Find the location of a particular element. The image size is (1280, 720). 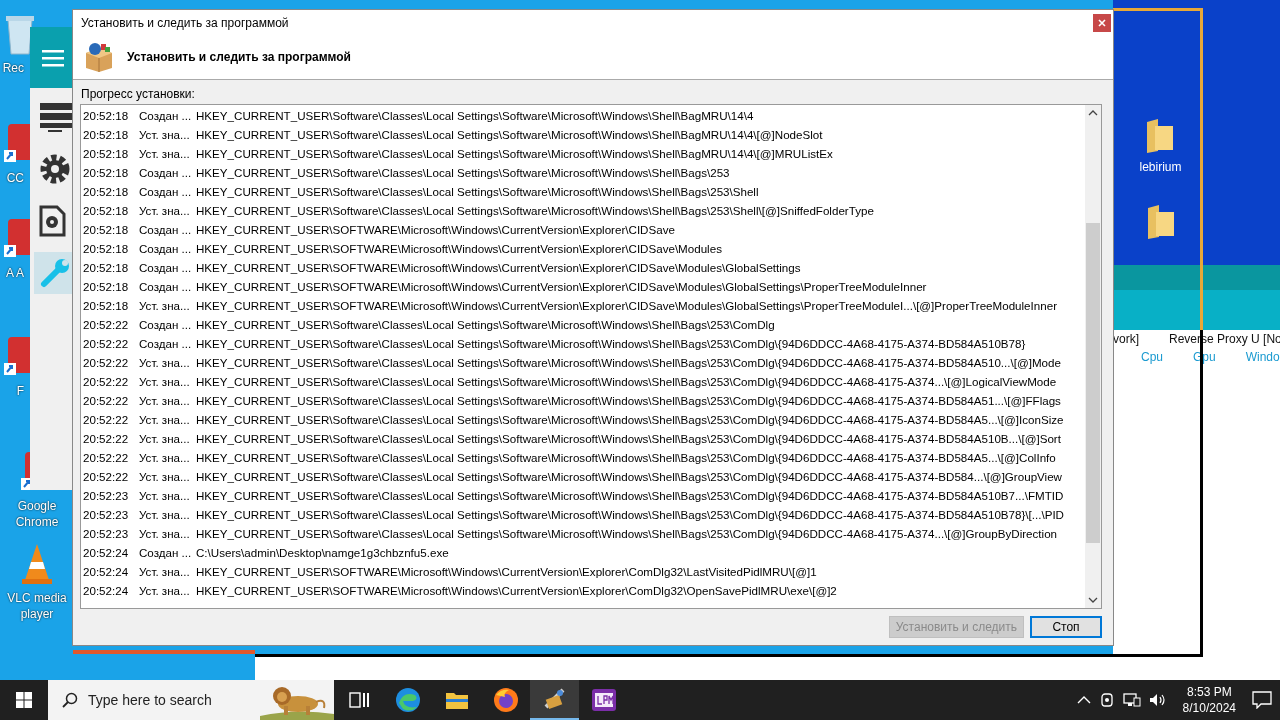

dialog-heading: Установить и следить за программой is located at coordinates (239, 57).